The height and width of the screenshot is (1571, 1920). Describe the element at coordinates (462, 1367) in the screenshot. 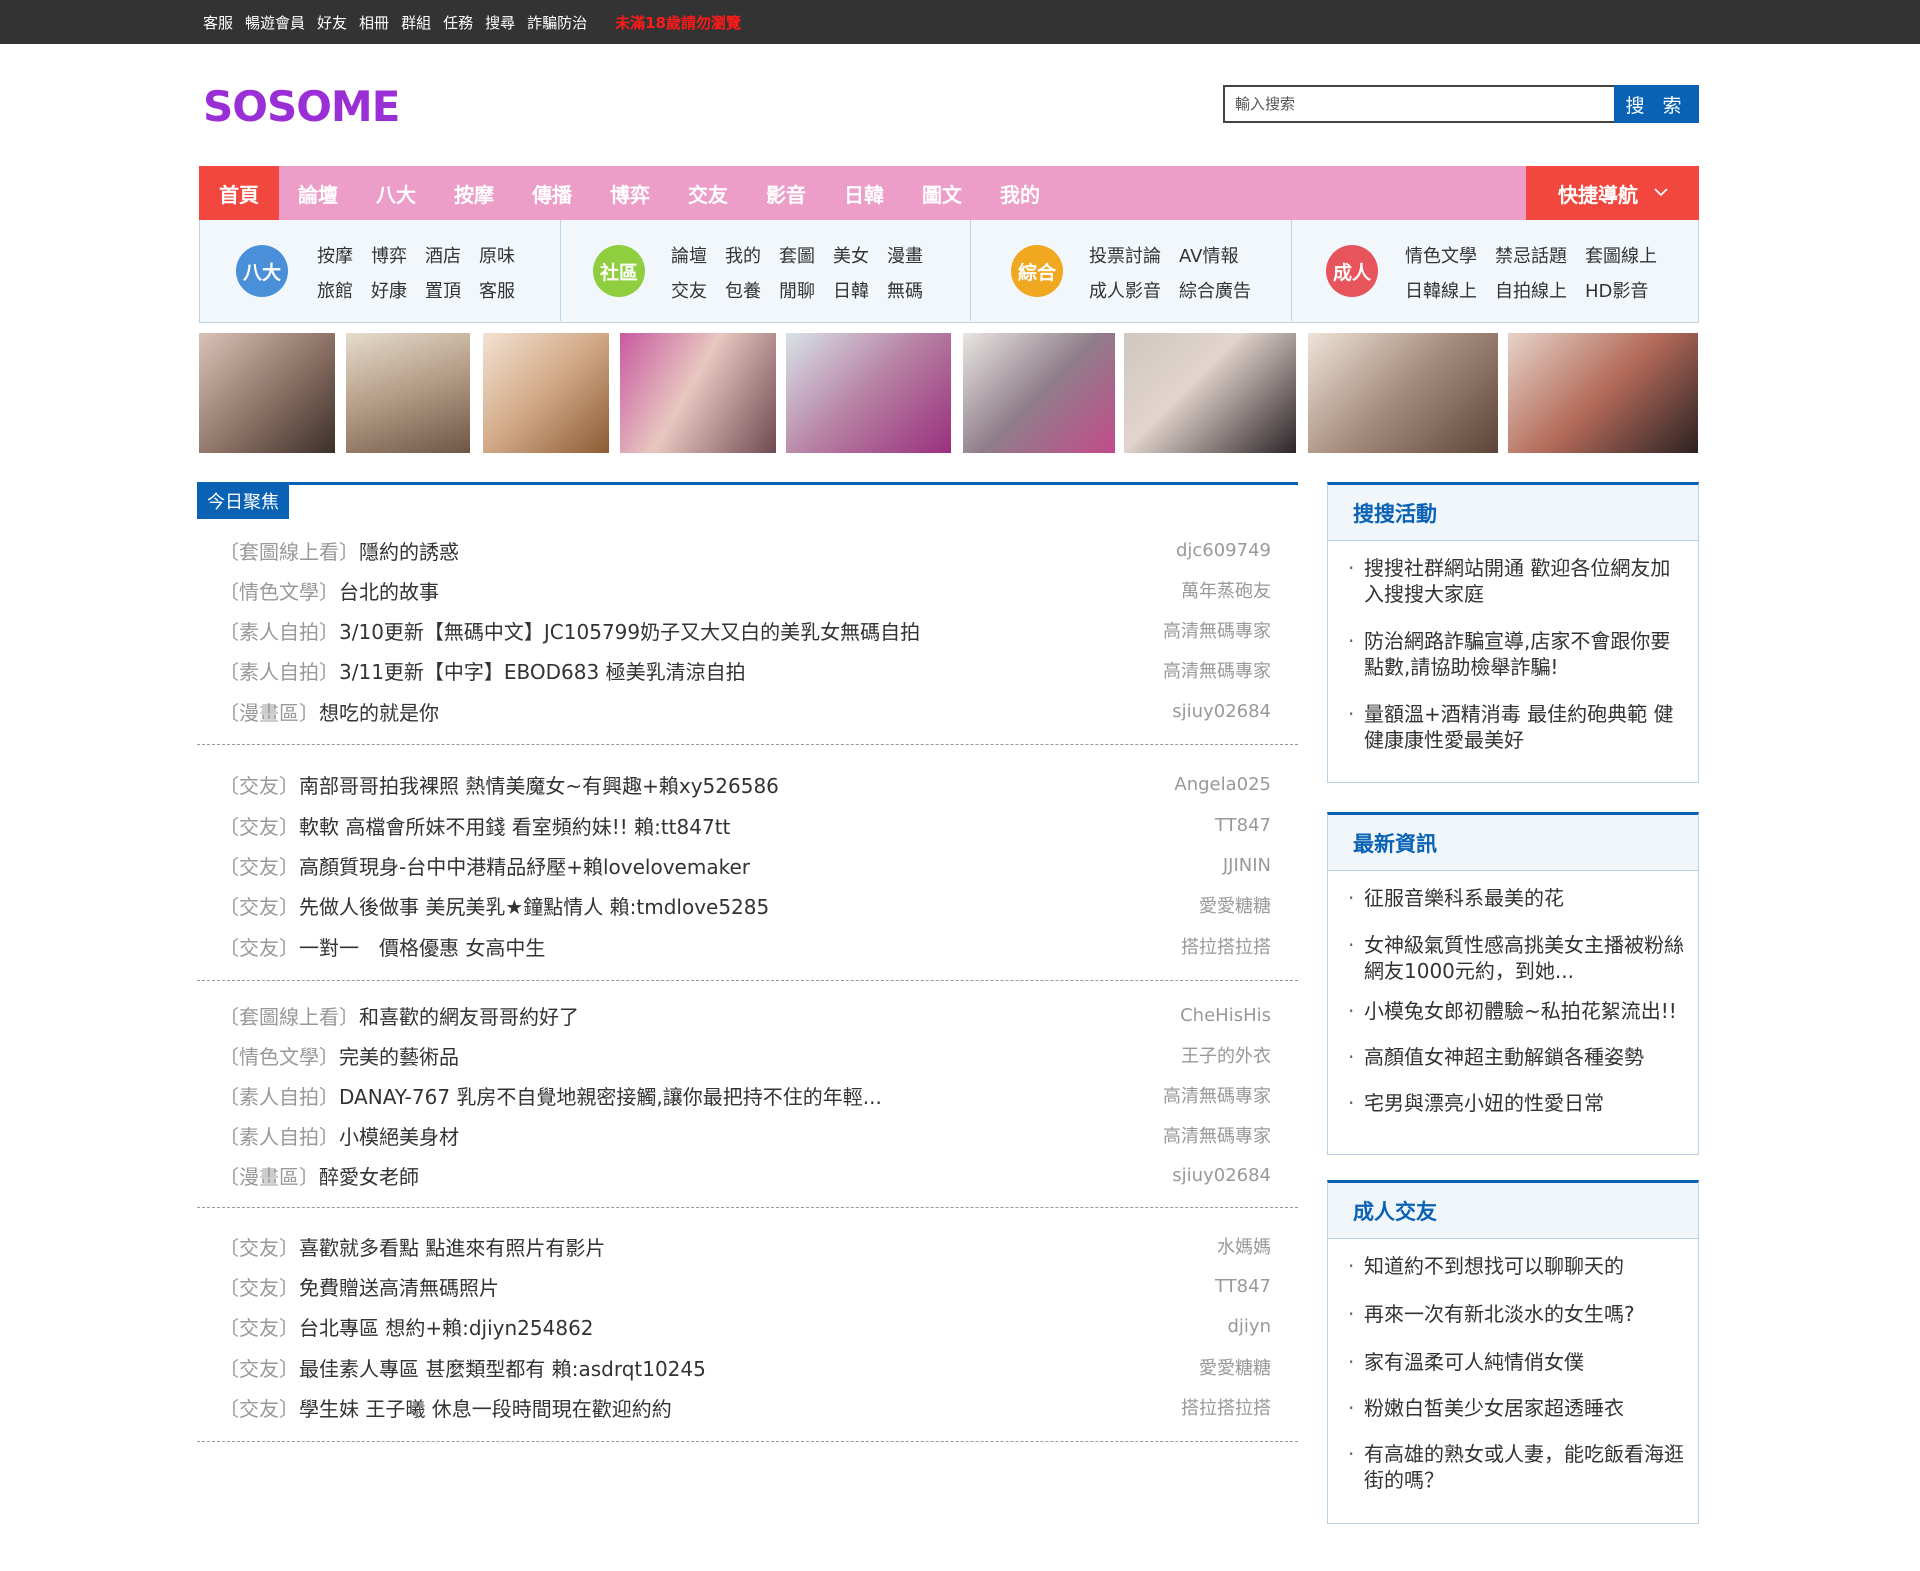

I see `post-link: 〔交友〕最佳素人專區 甚麼類型都有 賴:asdrqt10245` at that location.